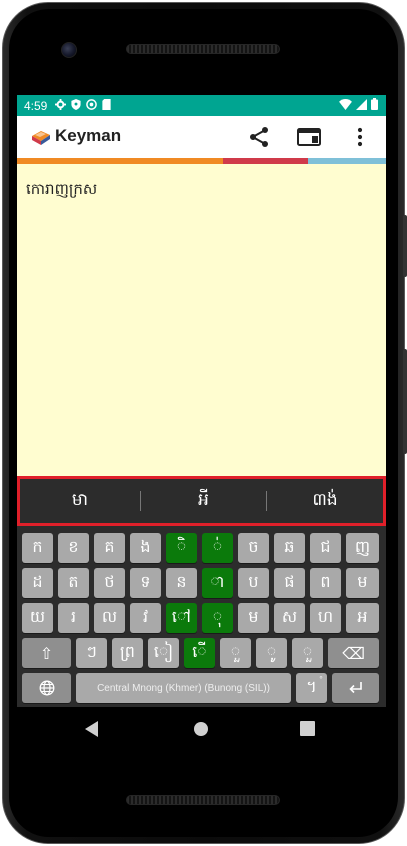 The width and height of the screenshot is (407, 846). What do you see at coordinates (109, 548) in the screenshot?
I see `key: គ` at bounding box center [109, 548].